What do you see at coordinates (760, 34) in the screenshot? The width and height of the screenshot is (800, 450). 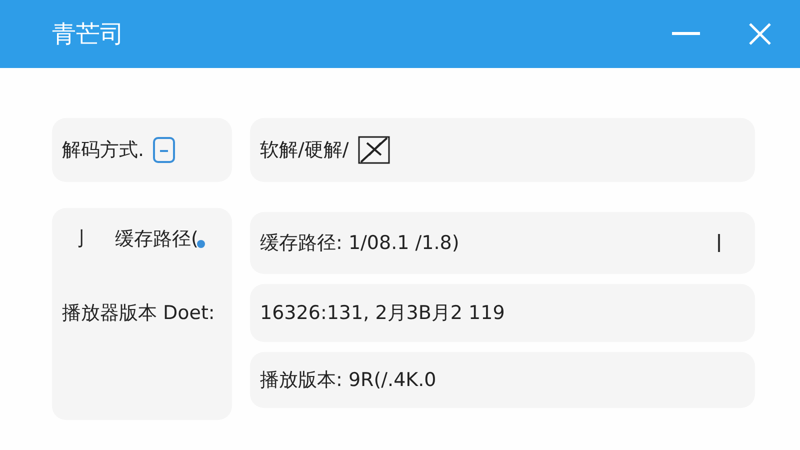 I see `close-icon` at bounding box center [760, 34].